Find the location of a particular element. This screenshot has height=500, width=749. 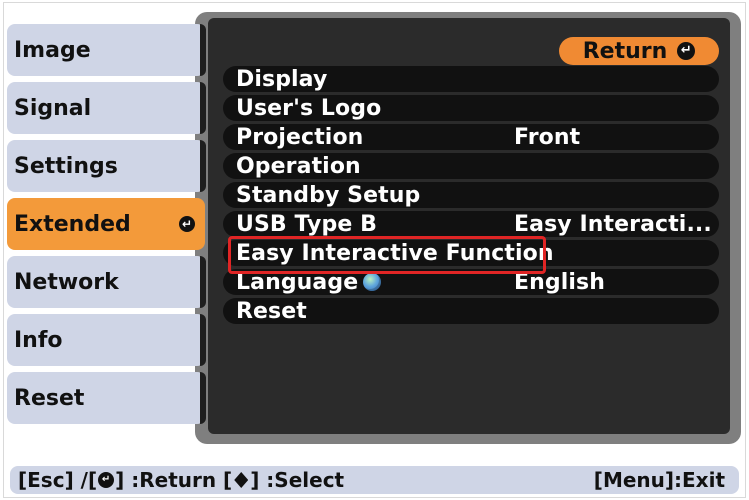

menu-item-label: User's Logo is located at coordinates (309, 108).